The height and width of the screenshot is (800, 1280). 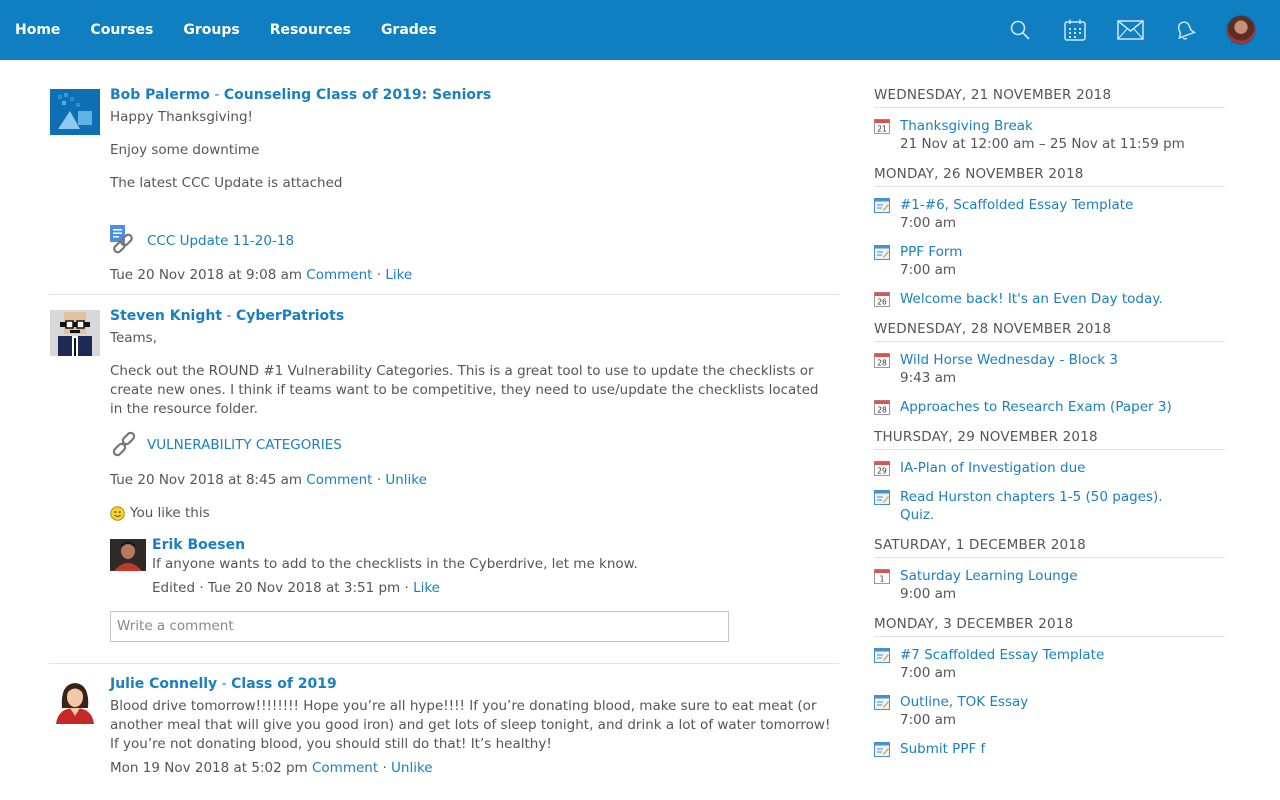 I want to click on event-title-link: Wild Horse Wednesday - Block 3, so click(x=1062, y=360).